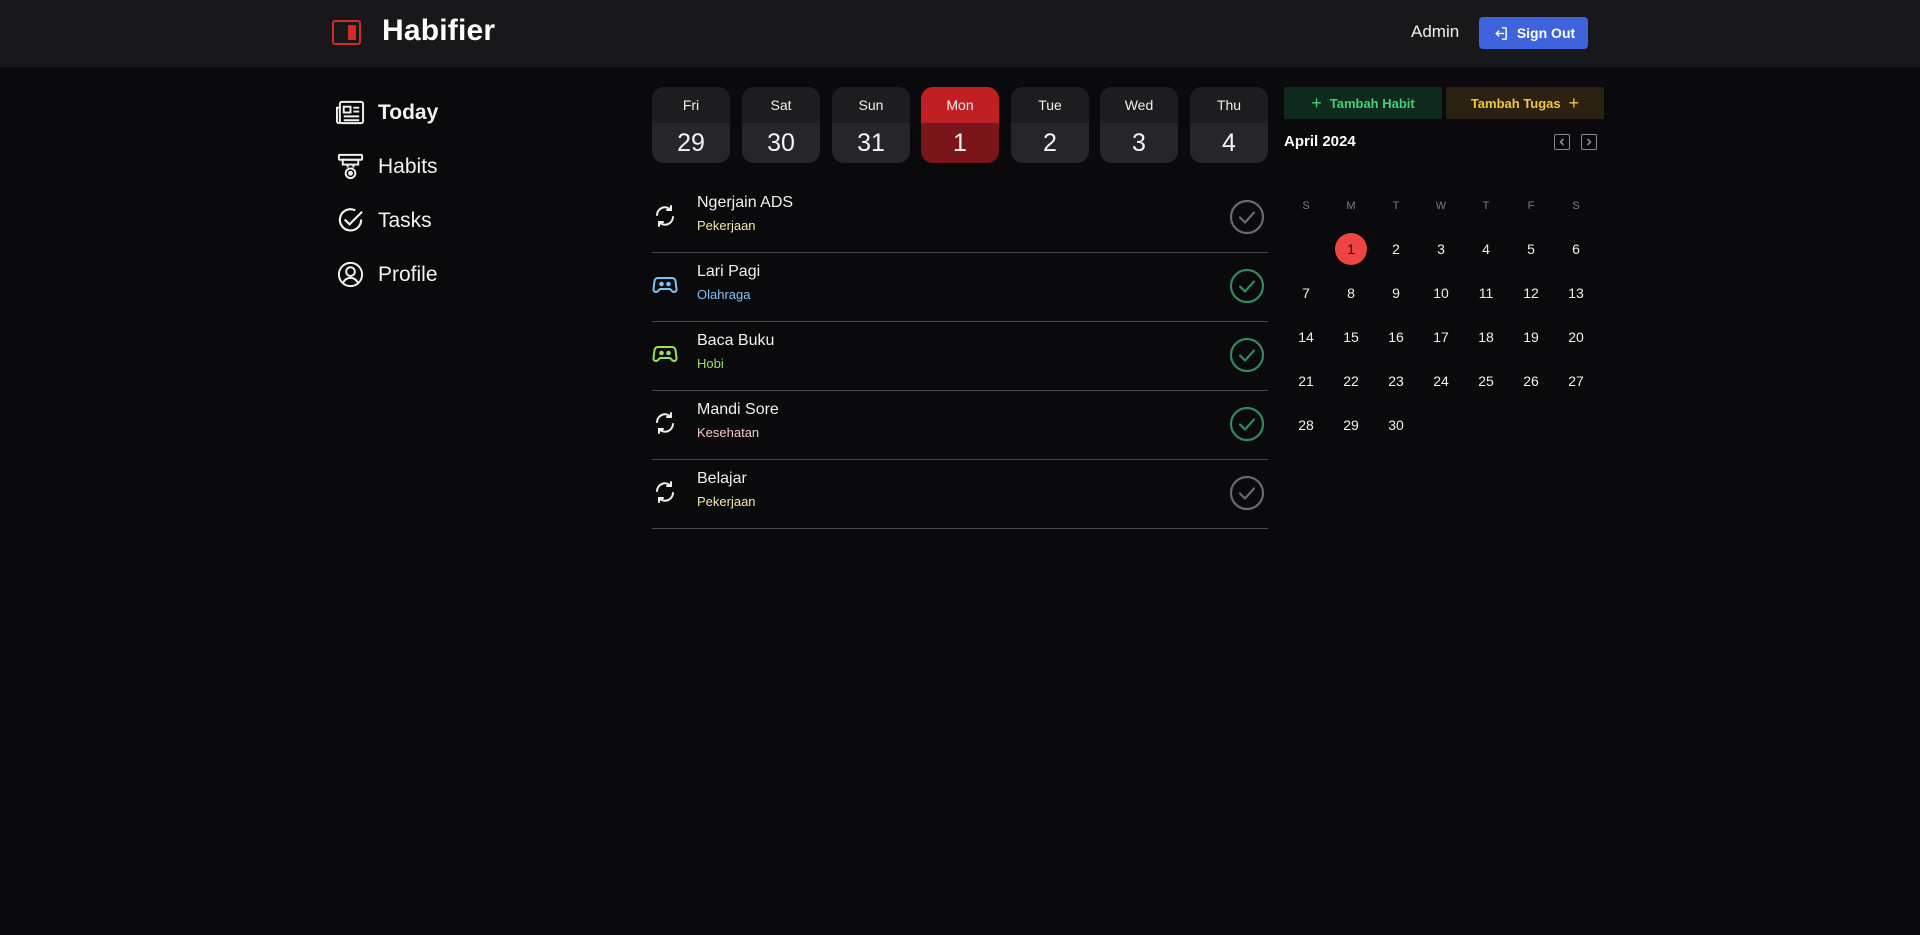  I want to click on day-name: Mon, so click(960, 105).